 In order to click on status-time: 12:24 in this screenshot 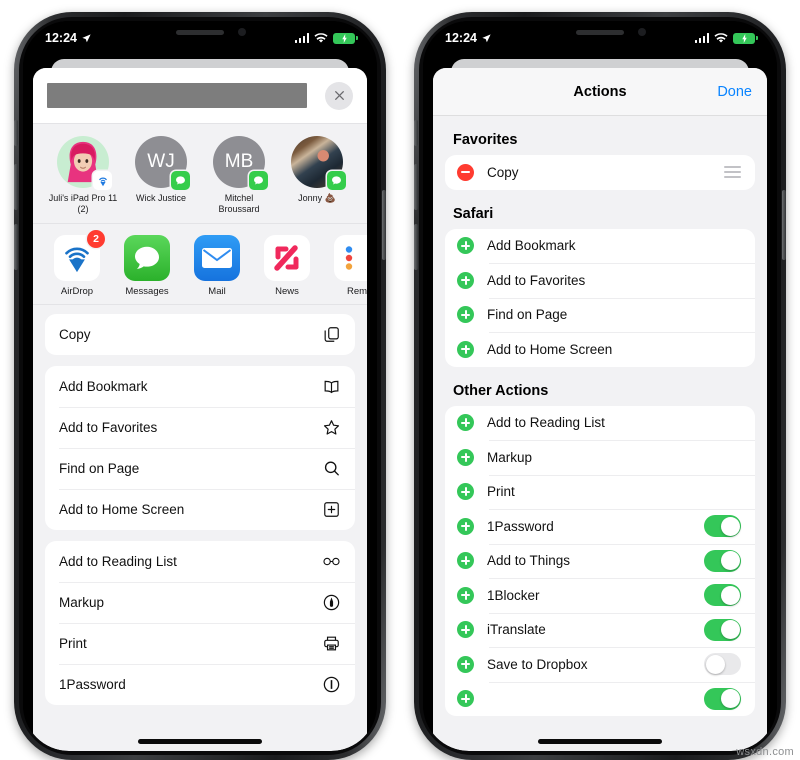, I will do `click(461, 38)`.